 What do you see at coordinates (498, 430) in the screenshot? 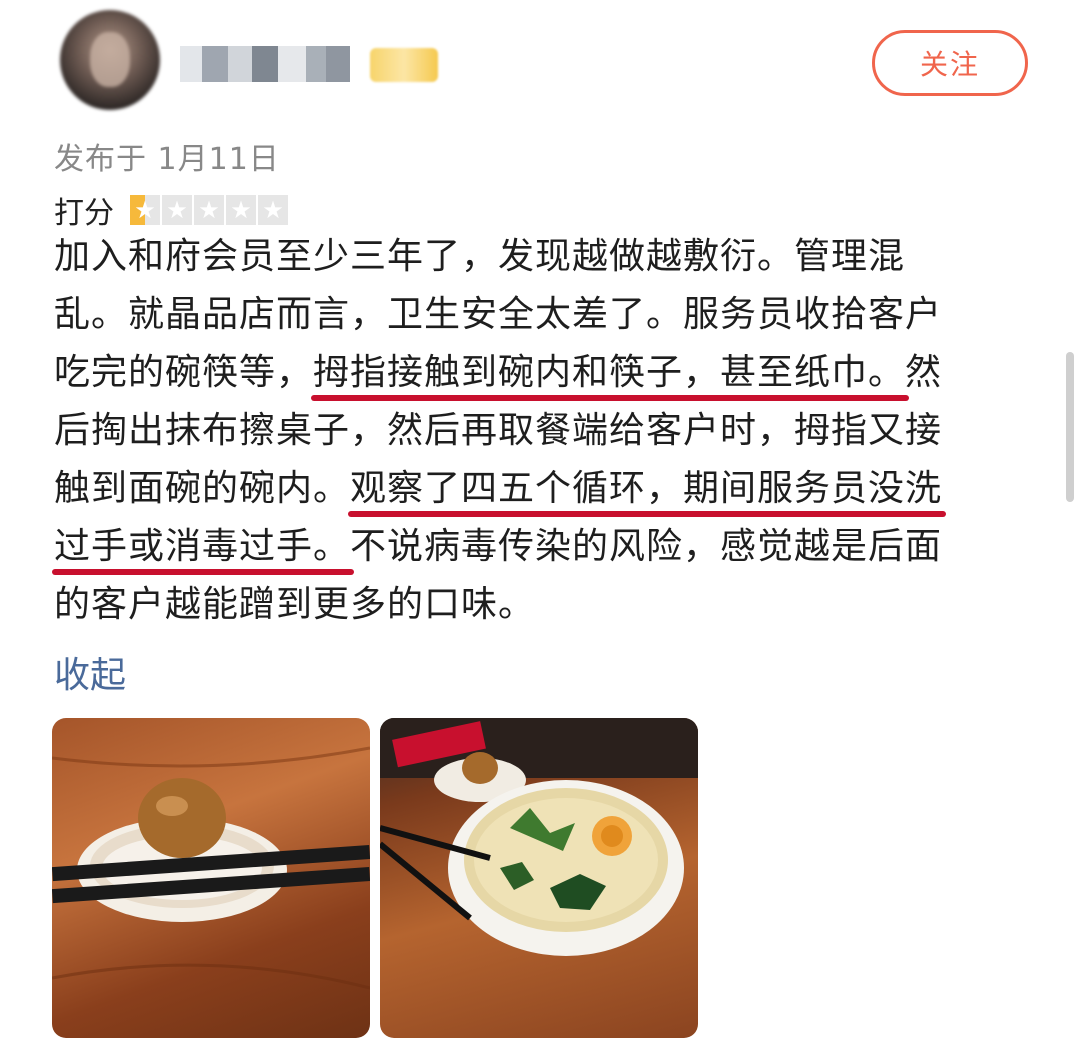
I see `review-text-segment: 后掏出抹布擦桌子，然后再取餐端给客户时，拇指又接` at bounding box center [498, 430].